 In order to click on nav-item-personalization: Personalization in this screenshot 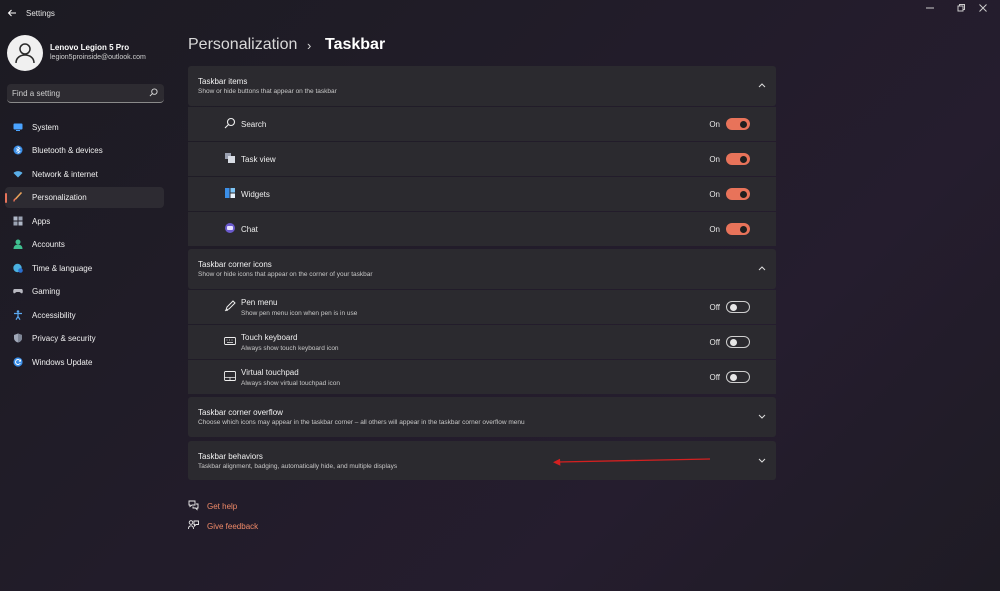, I will do `click(84, 197)`.